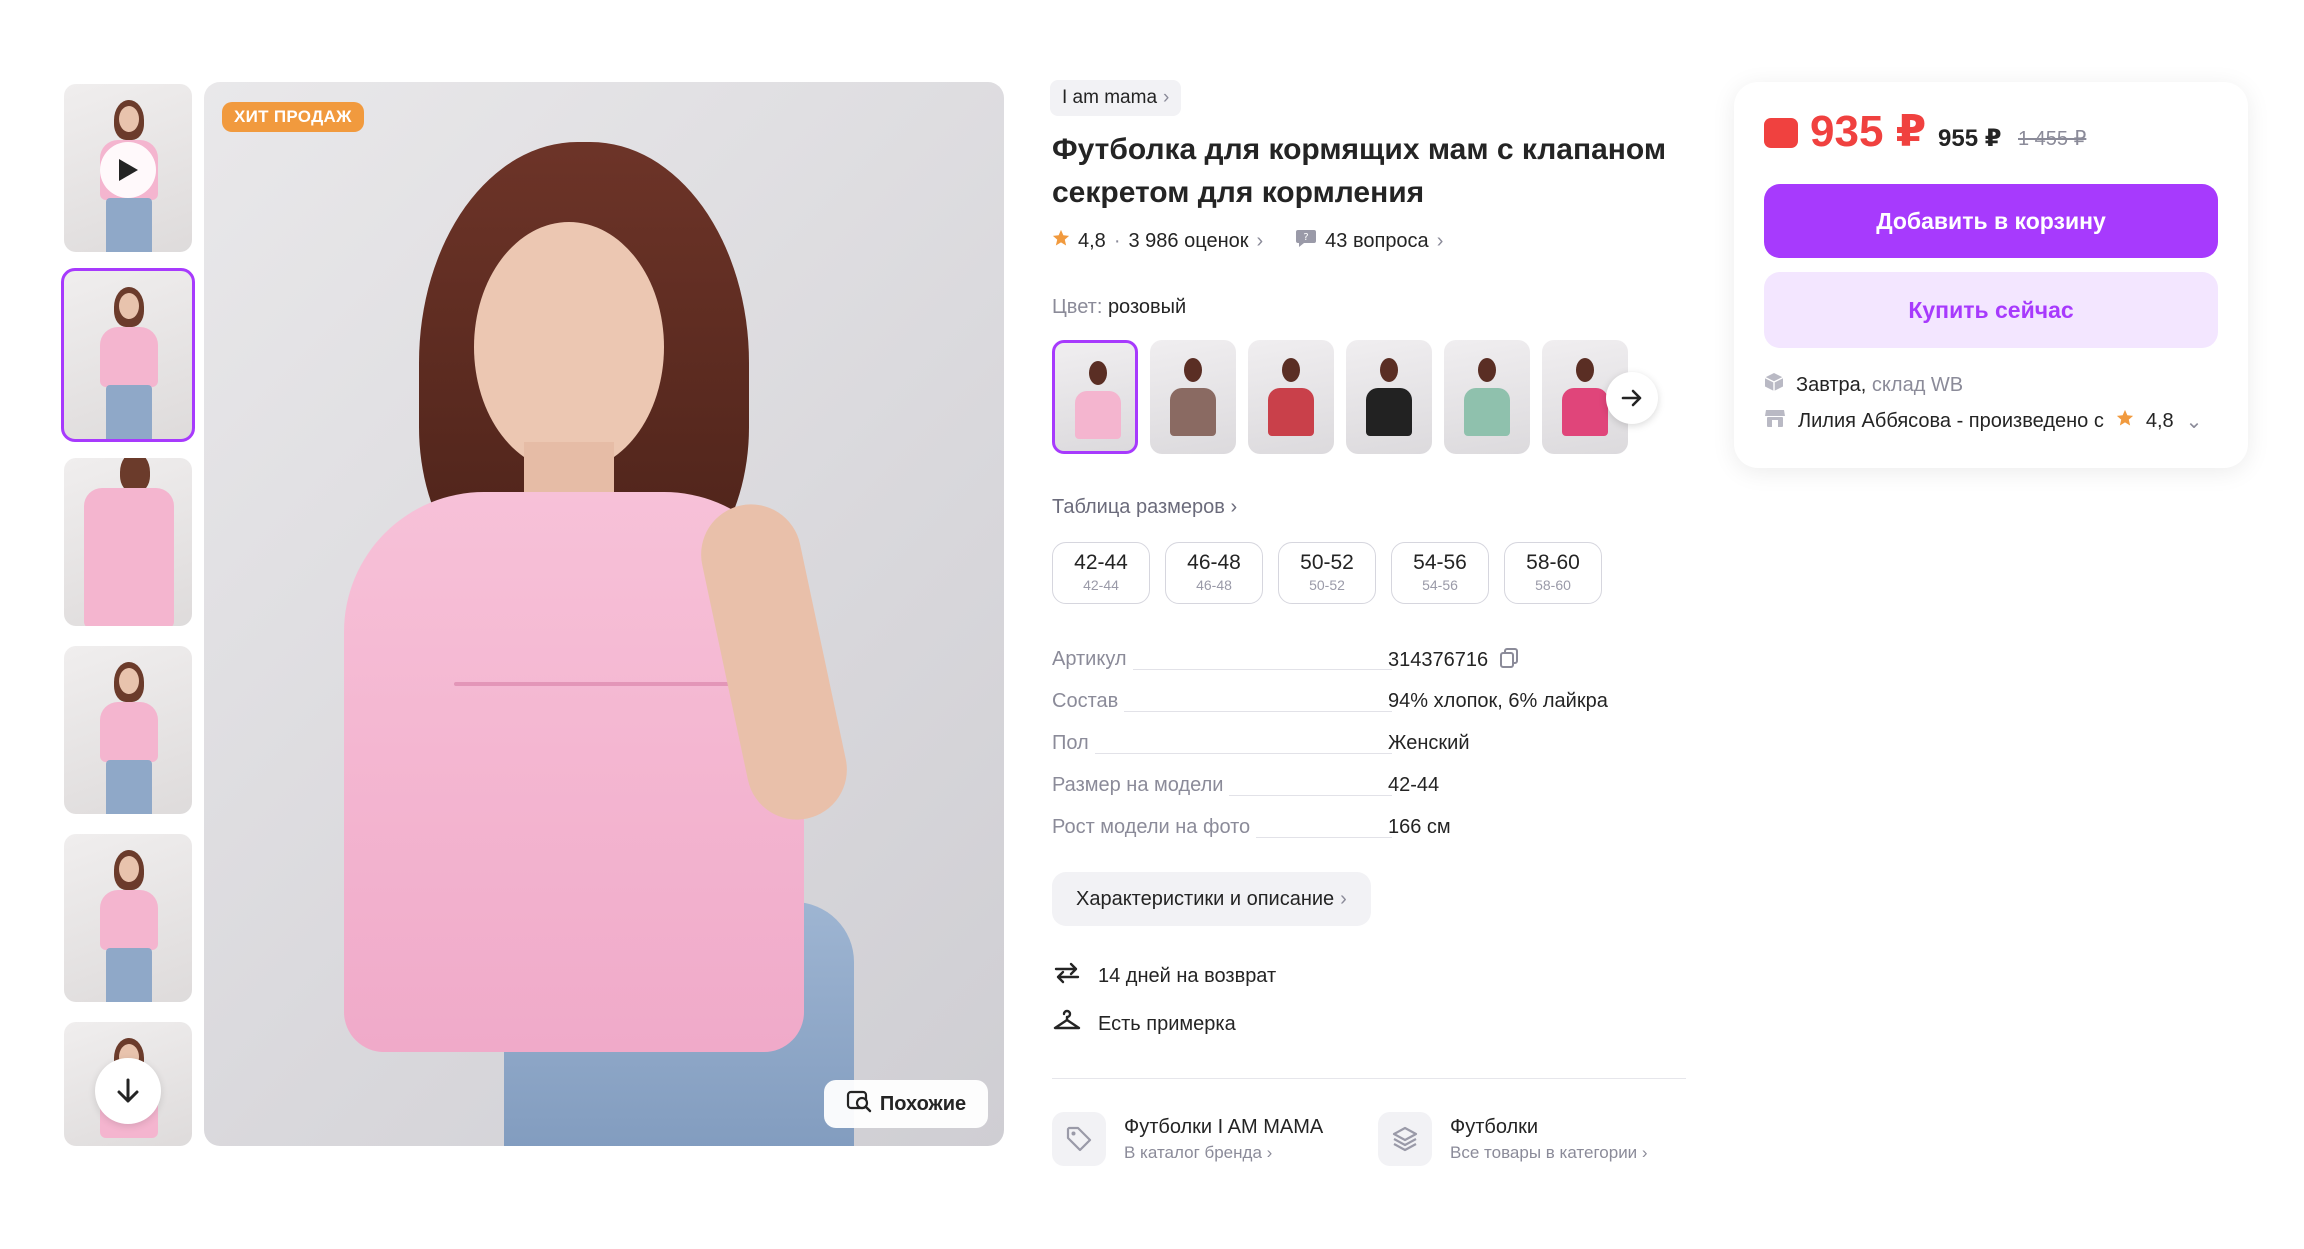  What do you see at coordinates (1141, 785) in the screenshot?
I see `spec-key: Размер на модели` at bounding box center [1141, 785].